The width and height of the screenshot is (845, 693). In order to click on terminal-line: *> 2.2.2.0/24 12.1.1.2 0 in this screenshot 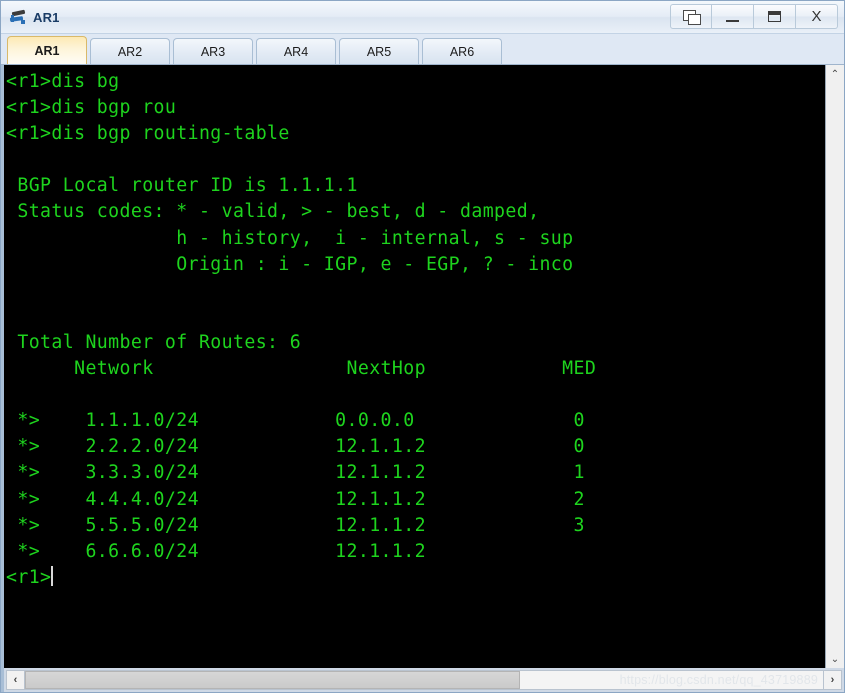, I will do `click(295, 447)`.